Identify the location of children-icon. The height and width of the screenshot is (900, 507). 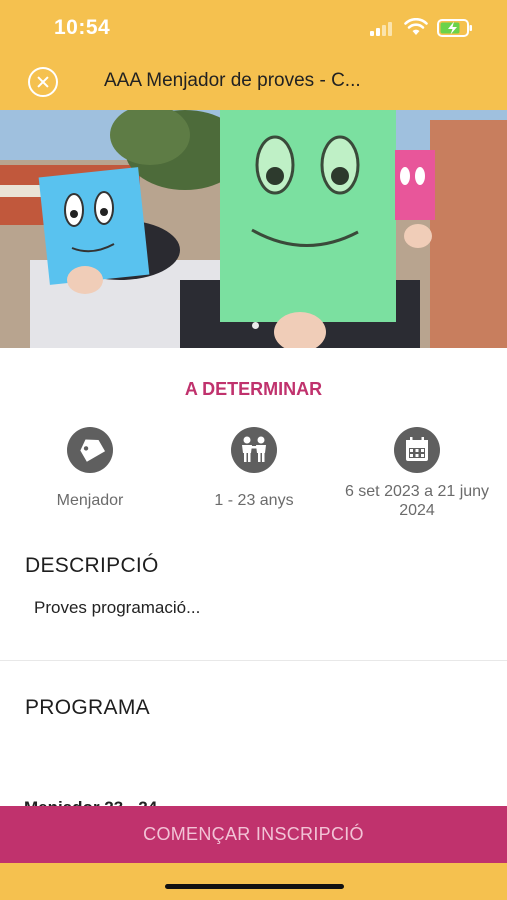
(254, 450).